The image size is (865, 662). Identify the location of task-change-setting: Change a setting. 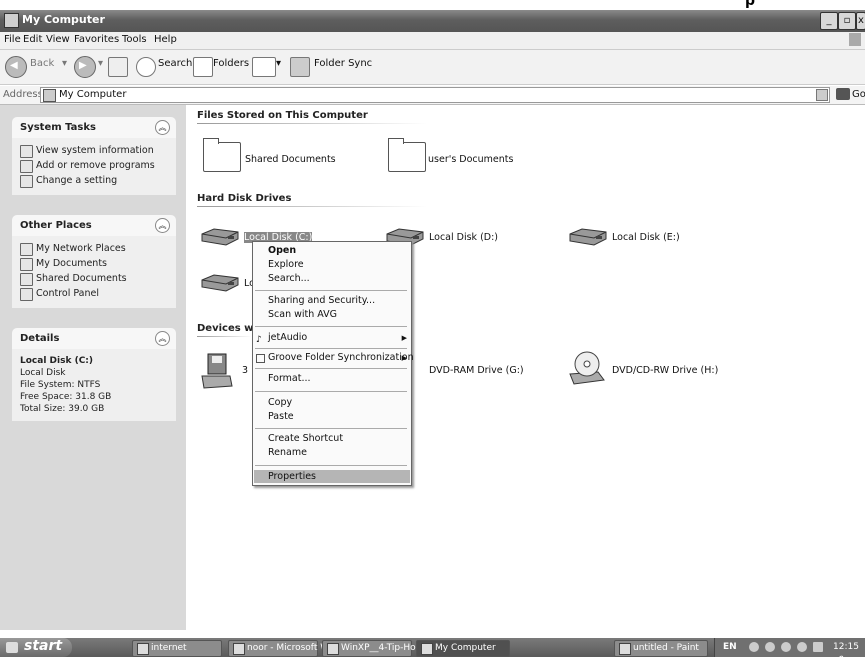
(94, 181).